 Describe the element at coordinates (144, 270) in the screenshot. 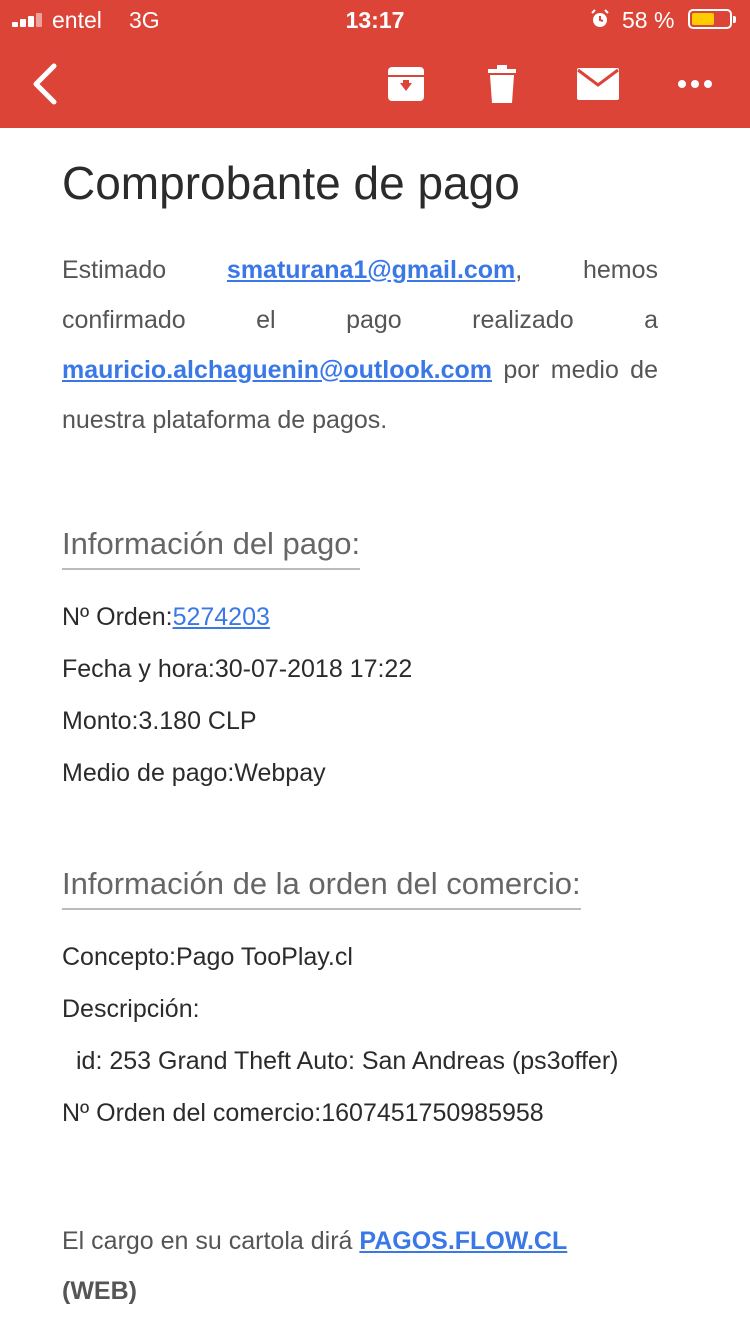

I see `intro-text-start: Estimado` at that location.